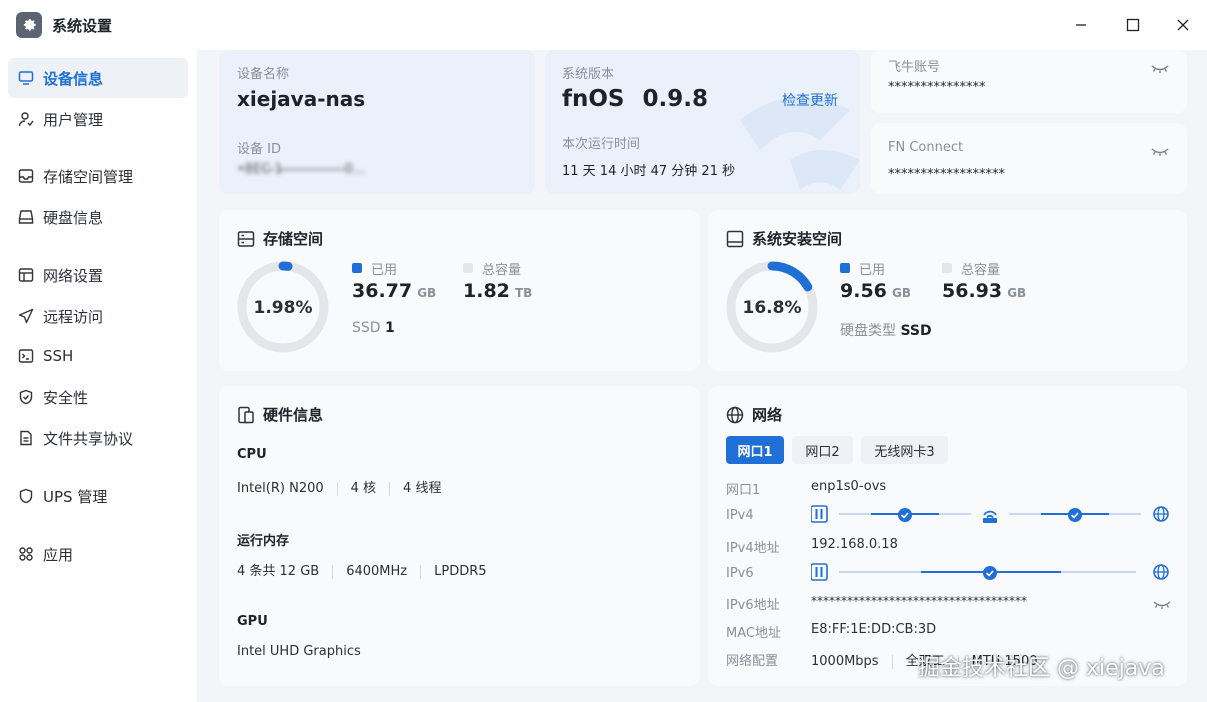  I want to click on ipv4-label: IPv4, so click(740, 515).